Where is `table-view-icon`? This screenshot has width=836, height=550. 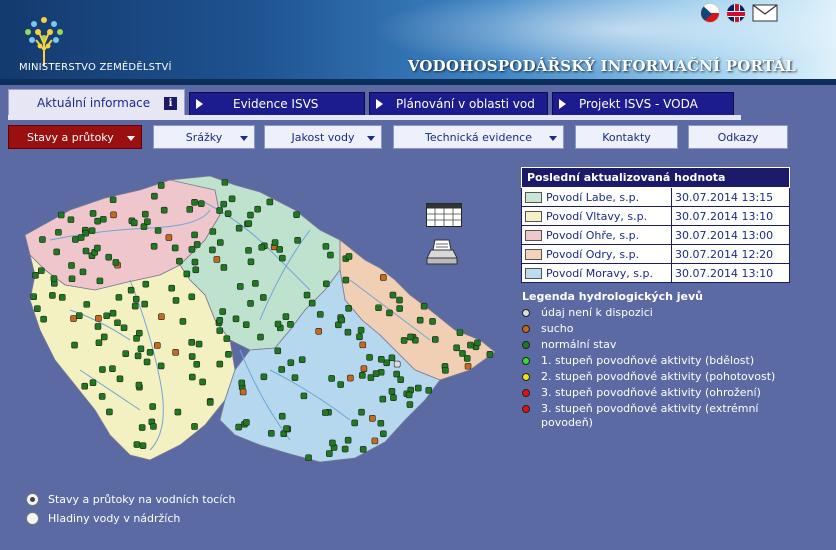
table-view-icon is located at coordinates (444, 215).